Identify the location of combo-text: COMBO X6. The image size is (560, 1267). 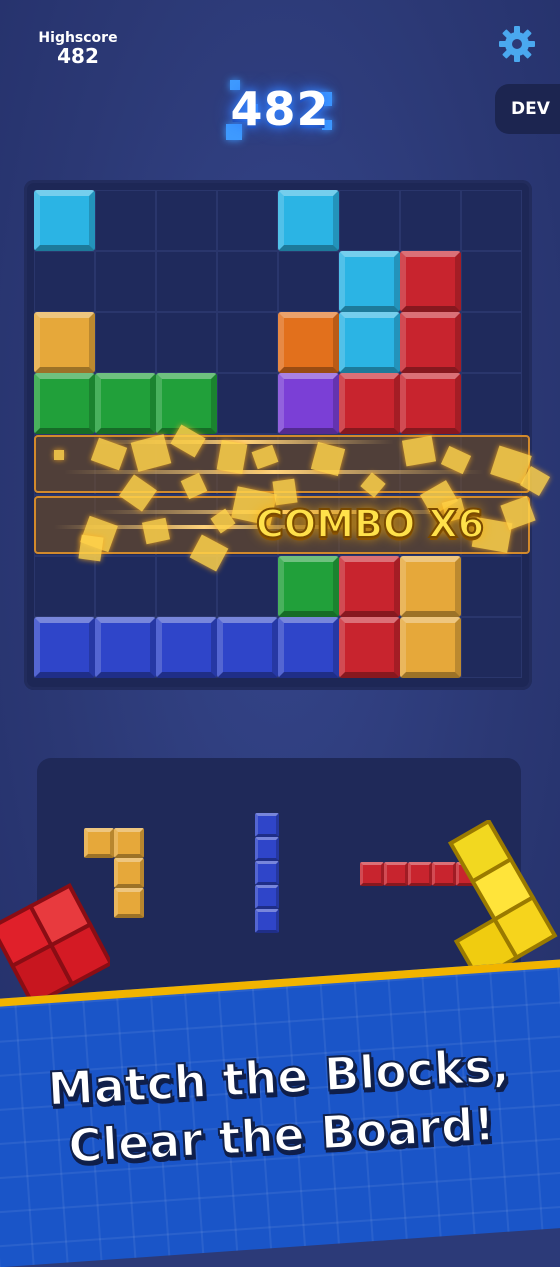
(370, 524).